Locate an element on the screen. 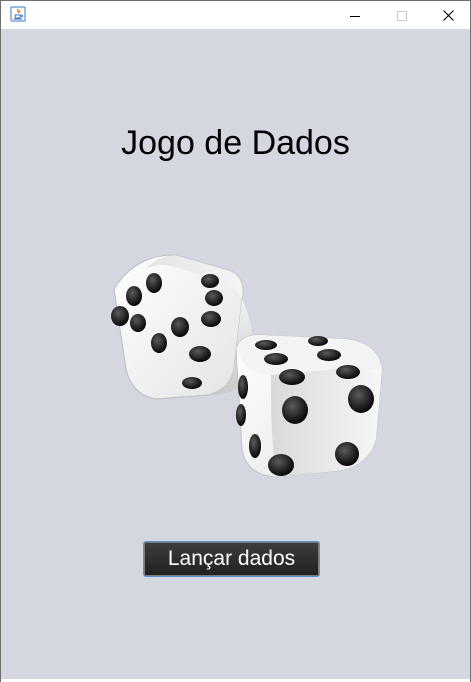  minimize-icon is located at coordinates (355, 15).